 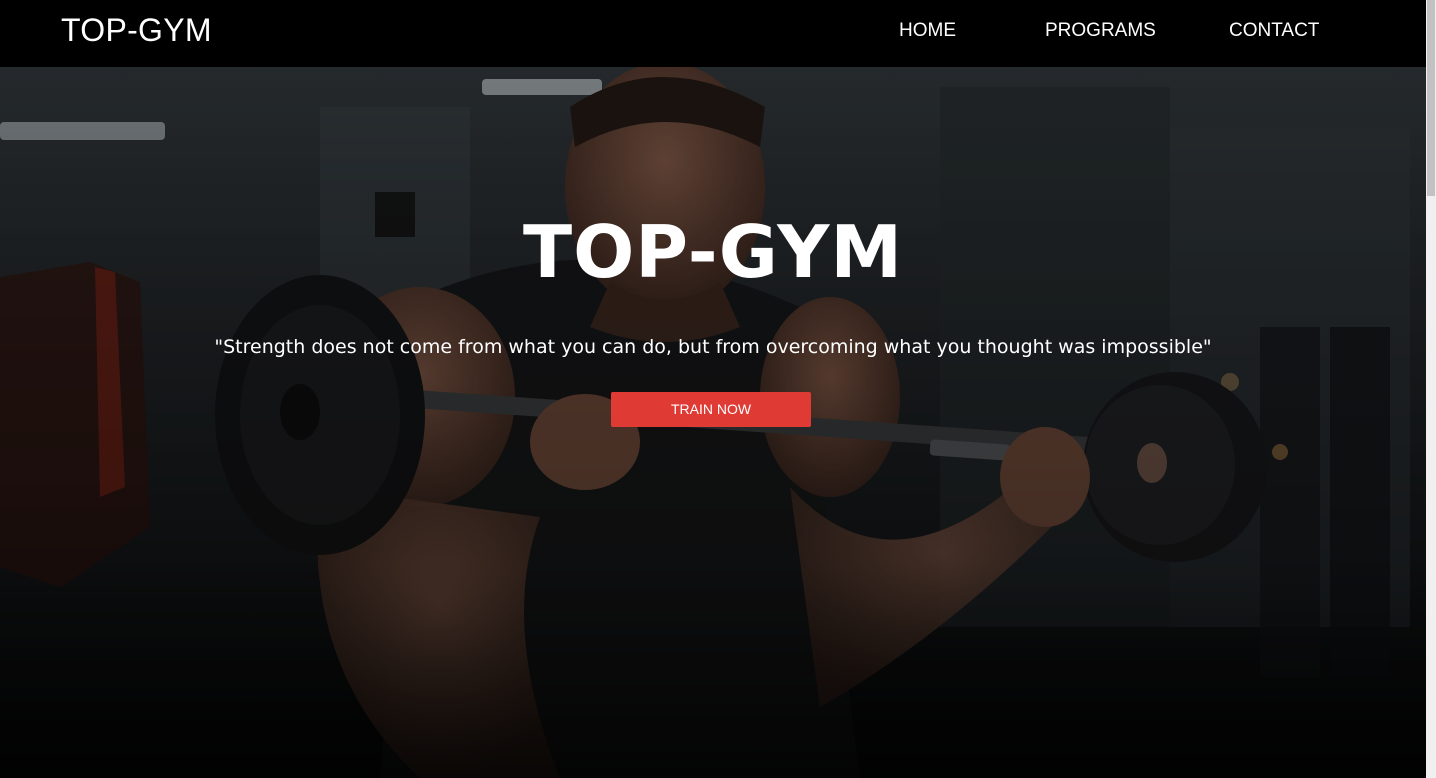 I want to click on page-scrollbar, so click(x=1431, y=389).